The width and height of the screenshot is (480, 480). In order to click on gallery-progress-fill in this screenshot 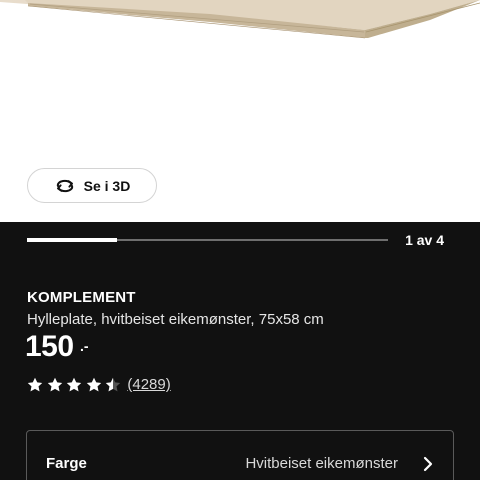, I will do `click(72, 240)`.